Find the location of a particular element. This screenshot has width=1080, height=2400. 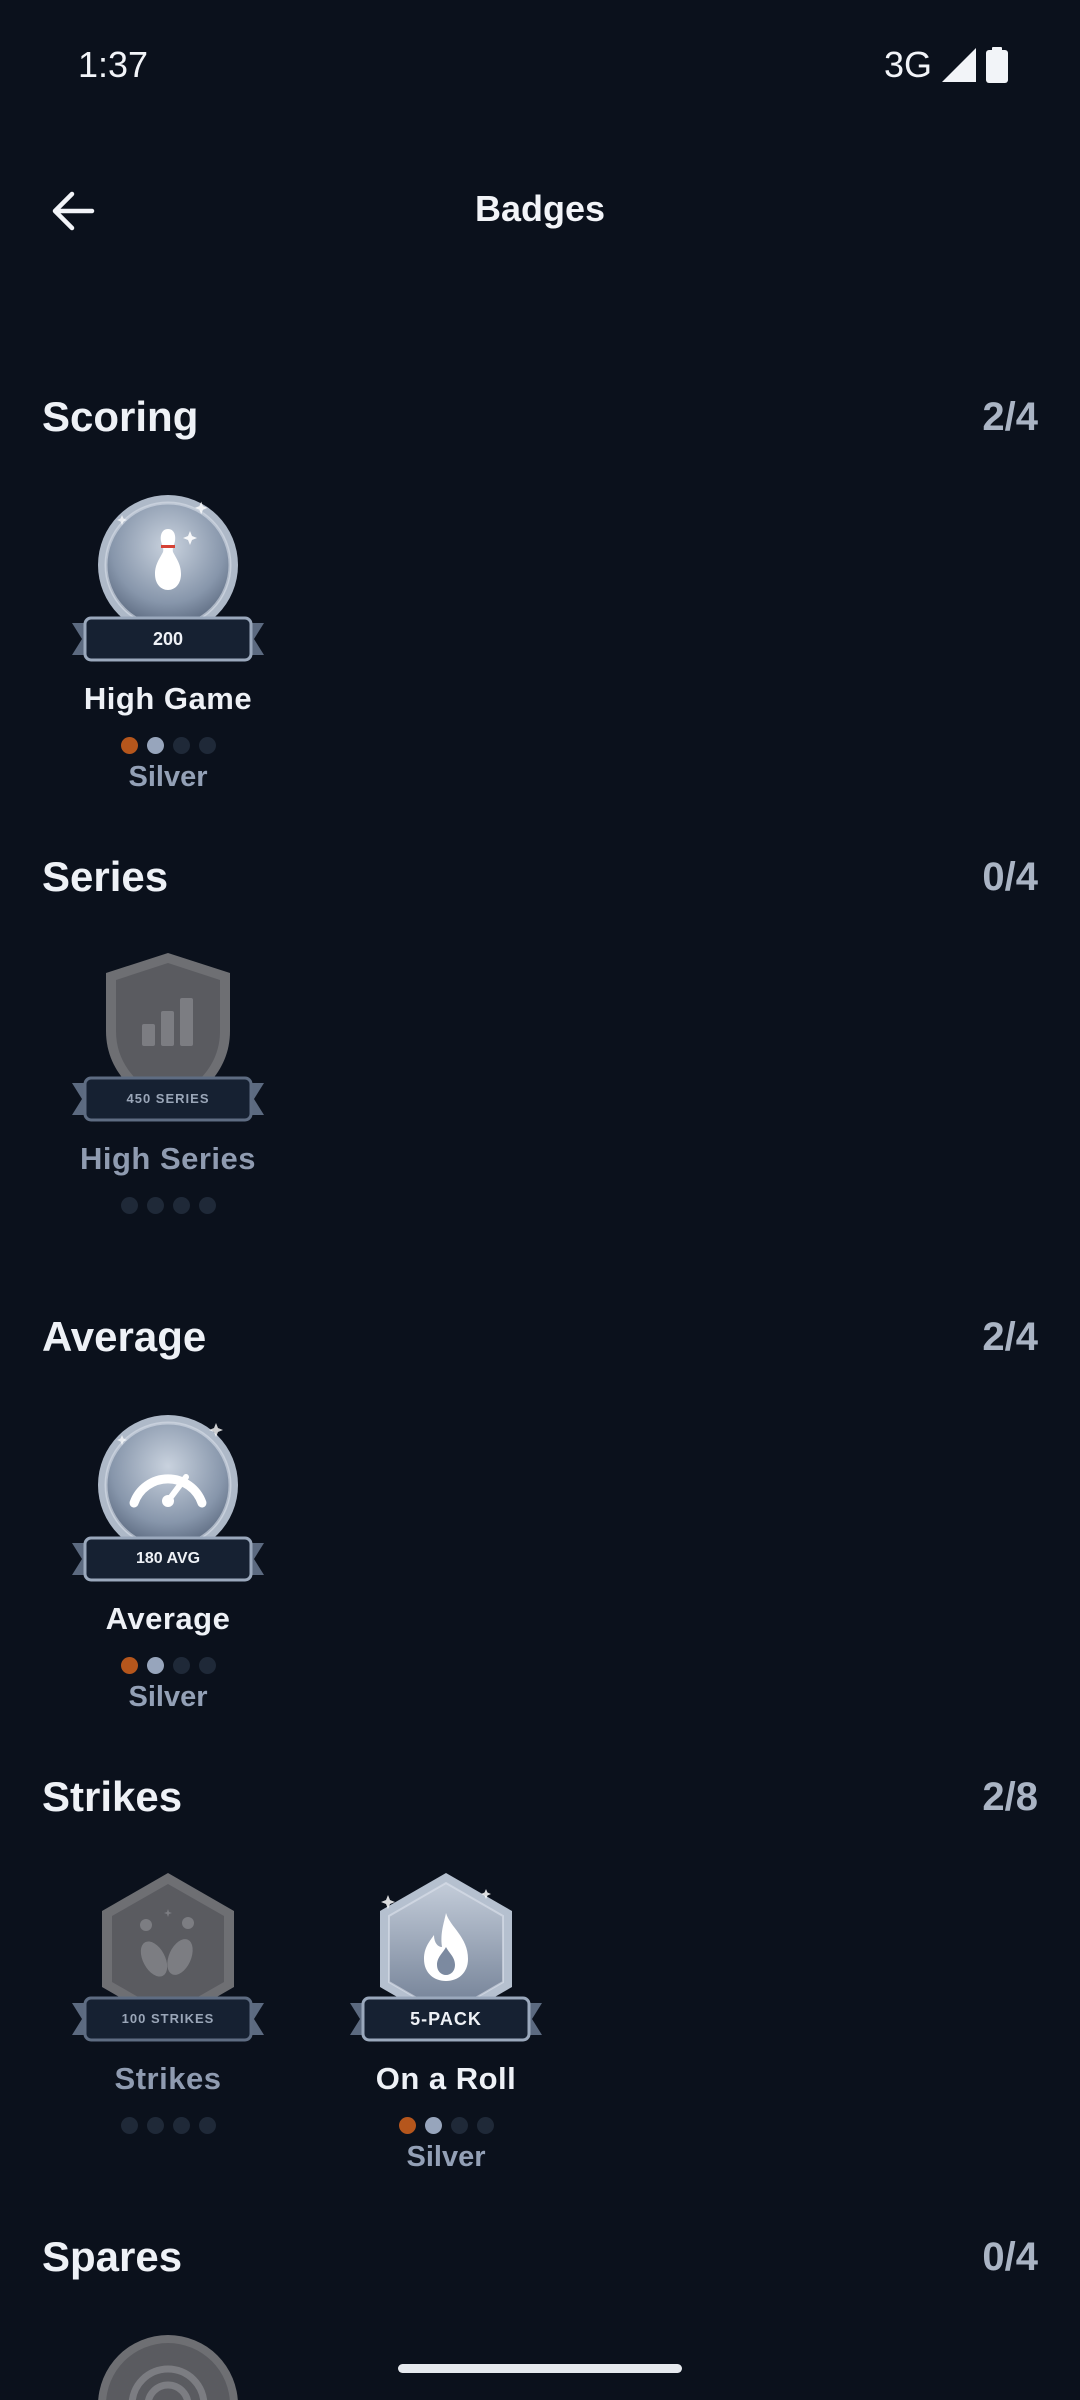

section-title: Average is located at coordinates (124, 1336).